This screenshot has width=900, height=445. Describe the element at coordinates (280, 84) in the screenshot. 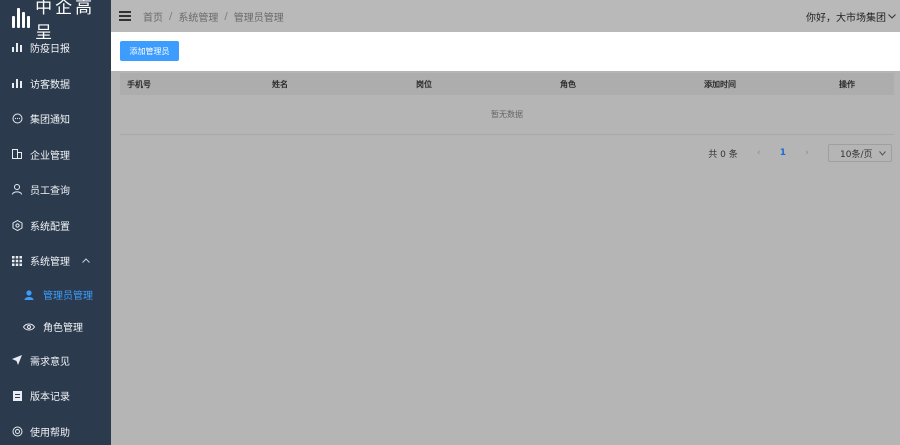

I see `column-header-name: 姓名` at that location.